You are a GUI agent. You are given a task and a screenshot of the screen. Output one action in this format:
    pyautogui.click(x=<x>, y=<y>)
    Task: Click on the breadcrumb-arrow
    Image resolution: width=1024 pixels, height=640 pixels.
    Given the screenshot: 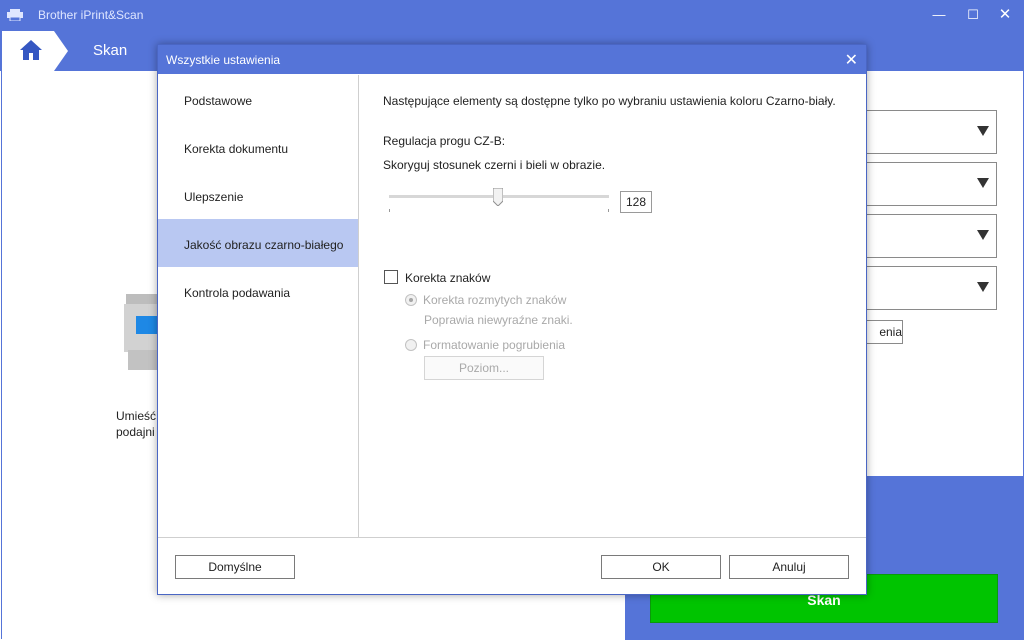 What is the action you would take?
    pyautogui.click(x=61, y=51)
    